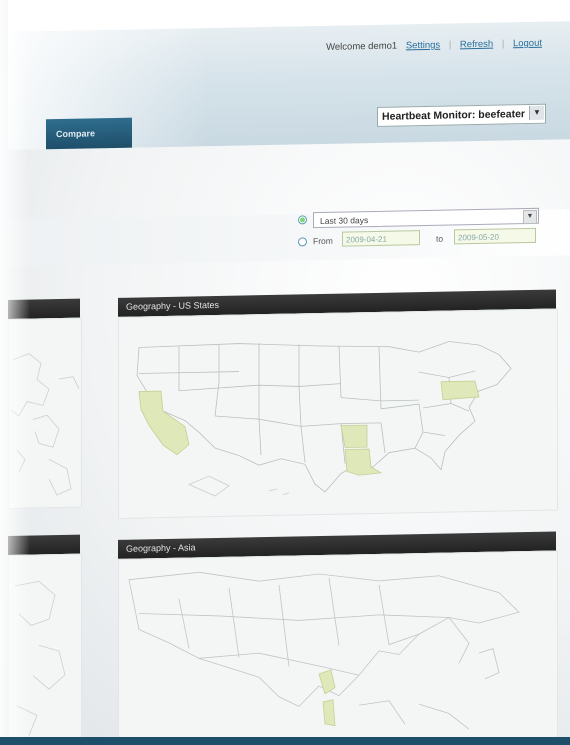  I want to click on monitor-select-value: Heartbeat Monitor: beefeater, so click(453, 115).